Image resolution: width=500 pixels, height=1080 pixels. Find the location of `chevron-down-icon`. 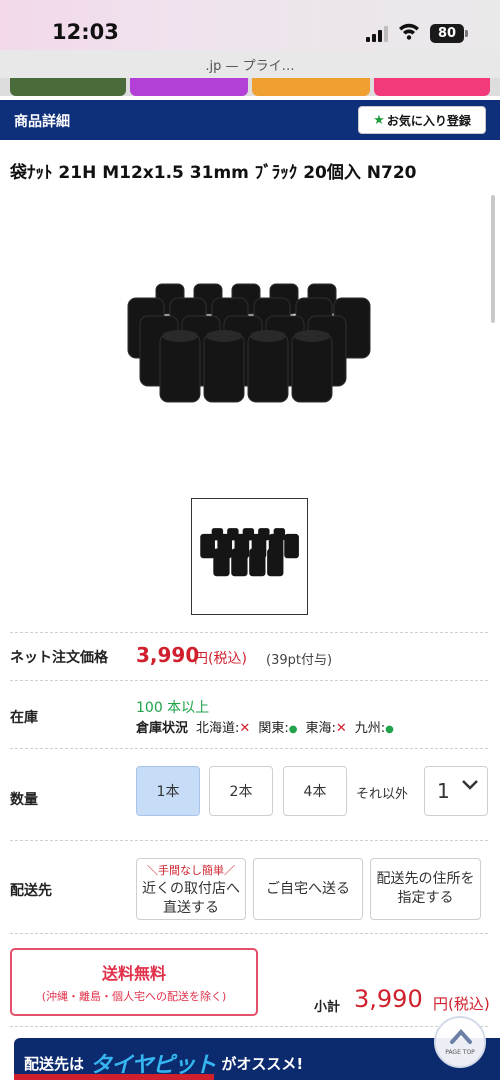

chevron-down-icon is located at coordinates (470, 785).